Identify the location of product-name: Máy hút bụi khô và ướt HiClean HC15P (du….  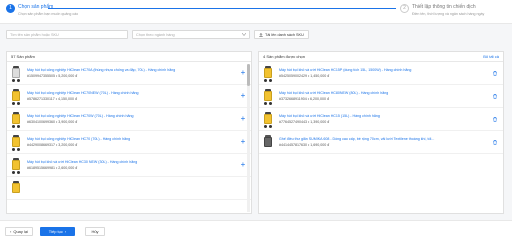
(385, 70).